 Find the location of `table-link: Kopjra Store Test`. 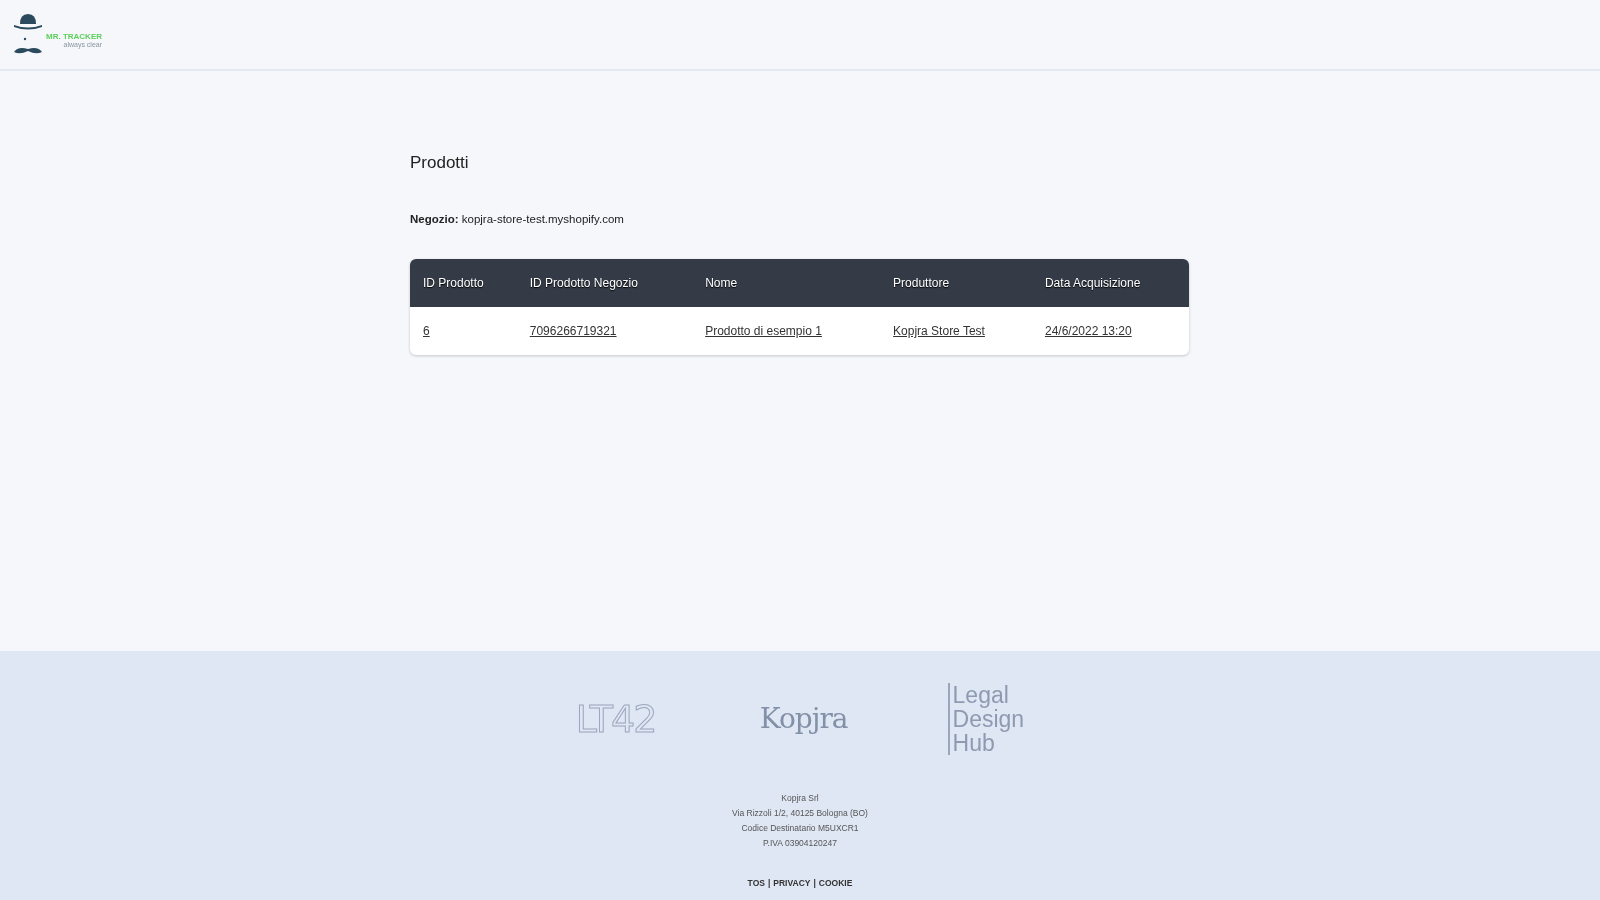

table-link: Kopjra Store Test is located at coordinates (939, 331).